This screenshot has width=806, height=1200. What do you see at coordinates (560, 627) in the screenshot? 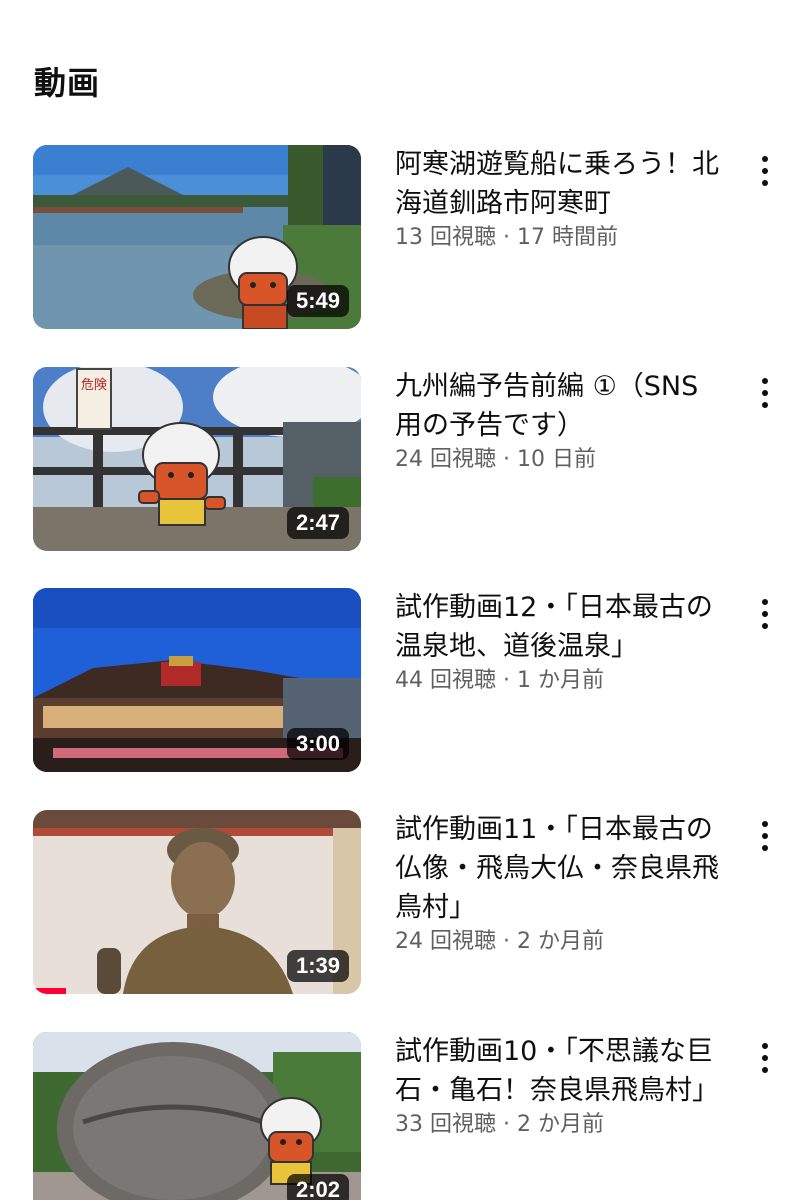
I see `video-title: 試作動画12・「日本最古の温泉地、道後温泉」` at bounding box center [560, 627].